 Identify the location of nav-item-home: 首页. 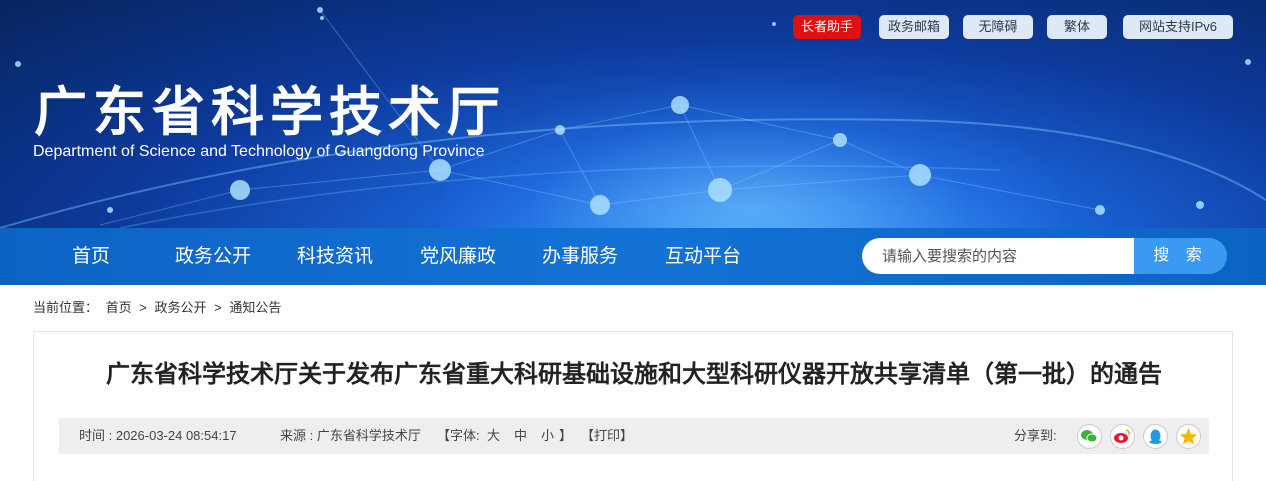
(91, 256).